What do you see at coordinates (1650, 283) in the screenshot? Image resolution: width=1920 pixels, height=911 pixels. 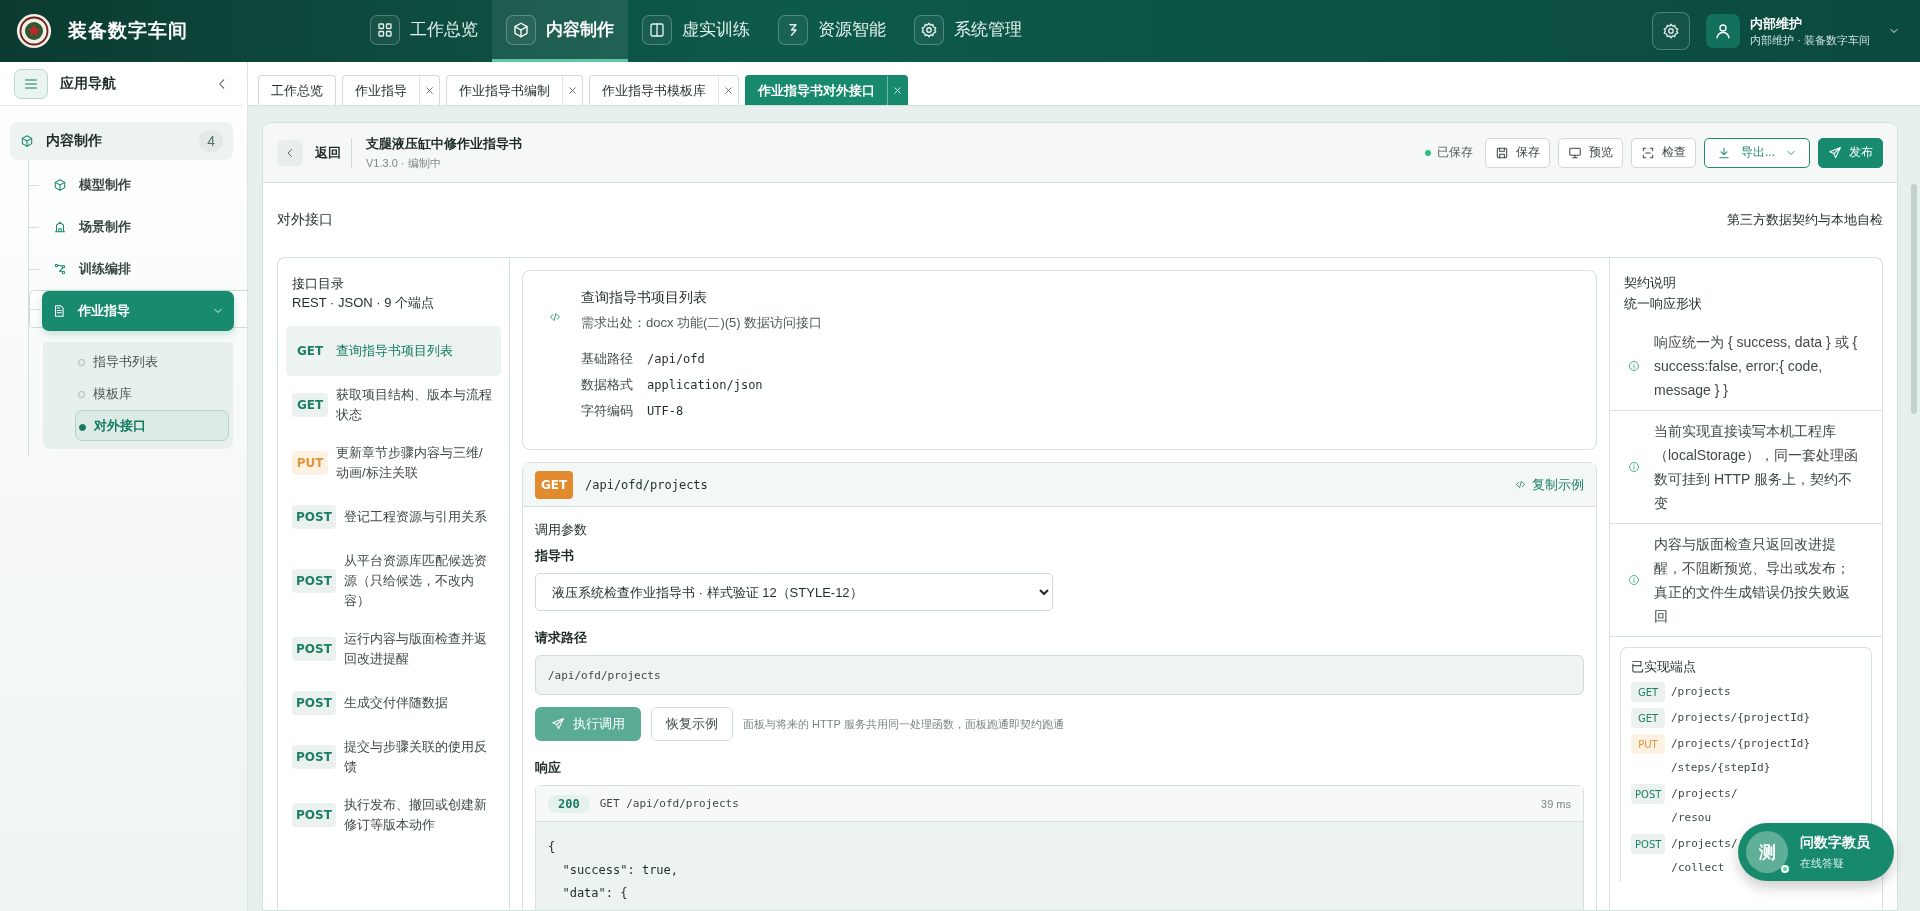 I see `contract-title: 契约说明` at bounding box center [1650, 283].